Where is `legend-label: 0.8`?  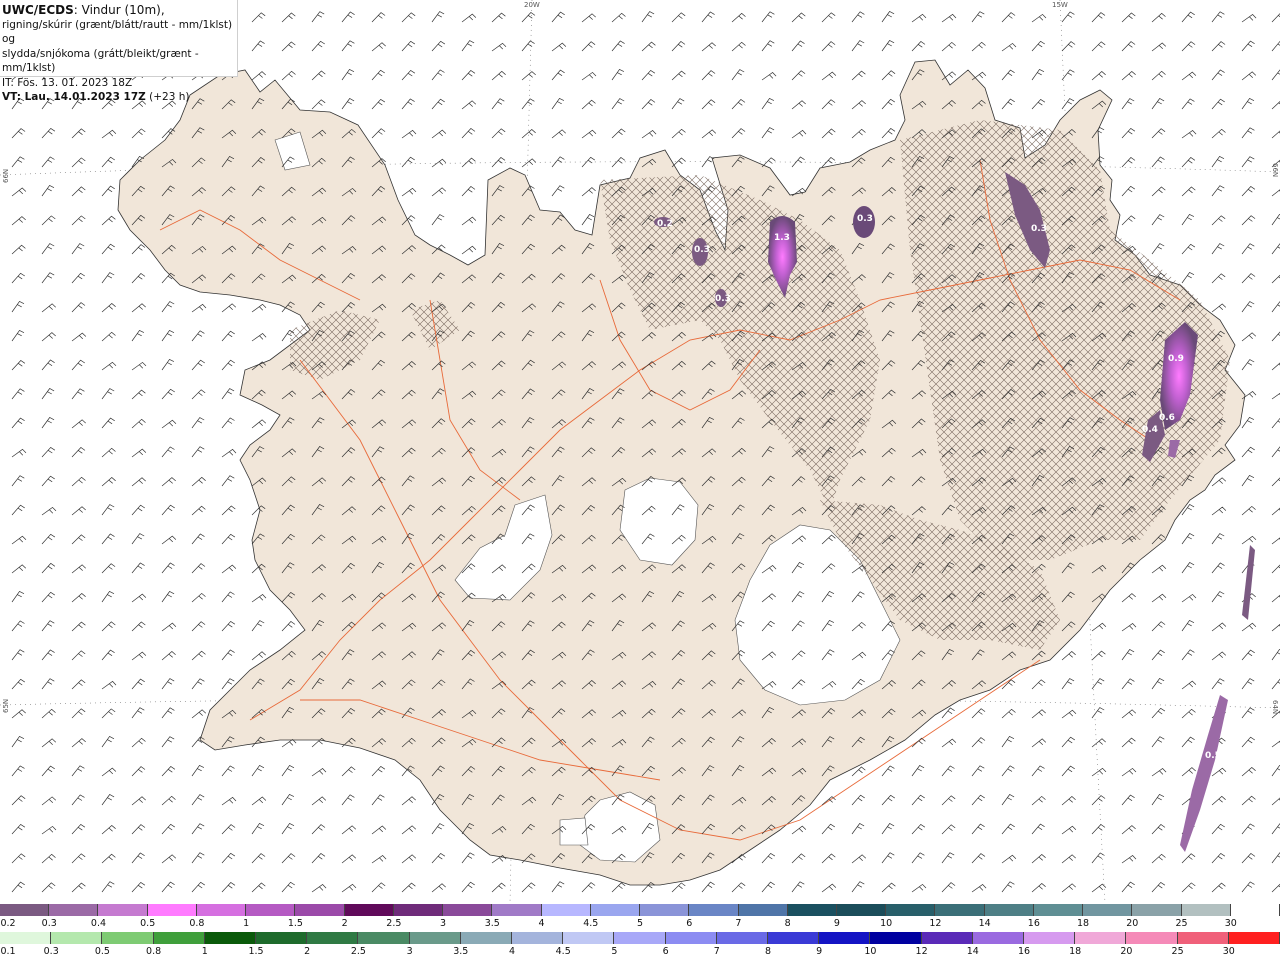 legend-label: 0.8 is located at coordinates (154, 951).